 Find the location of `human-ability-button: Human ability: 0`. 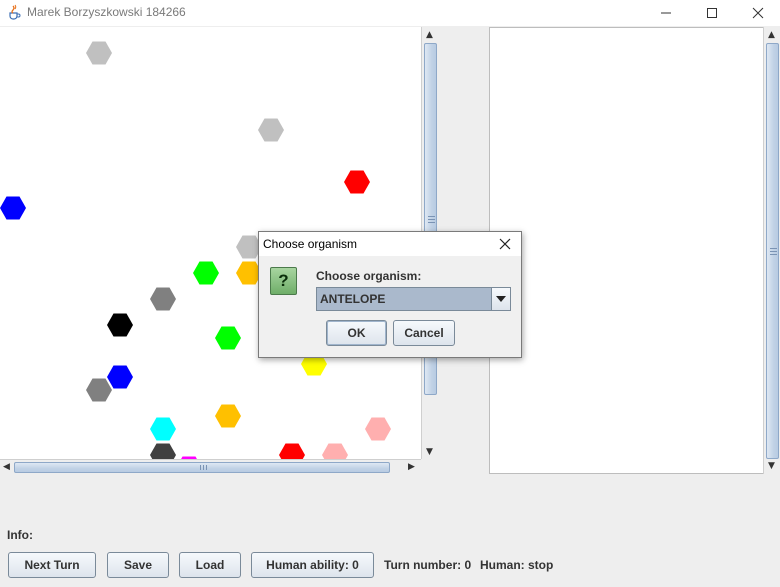

human-ability-button: Human ability: 0 is located at coordinates (312, 565).